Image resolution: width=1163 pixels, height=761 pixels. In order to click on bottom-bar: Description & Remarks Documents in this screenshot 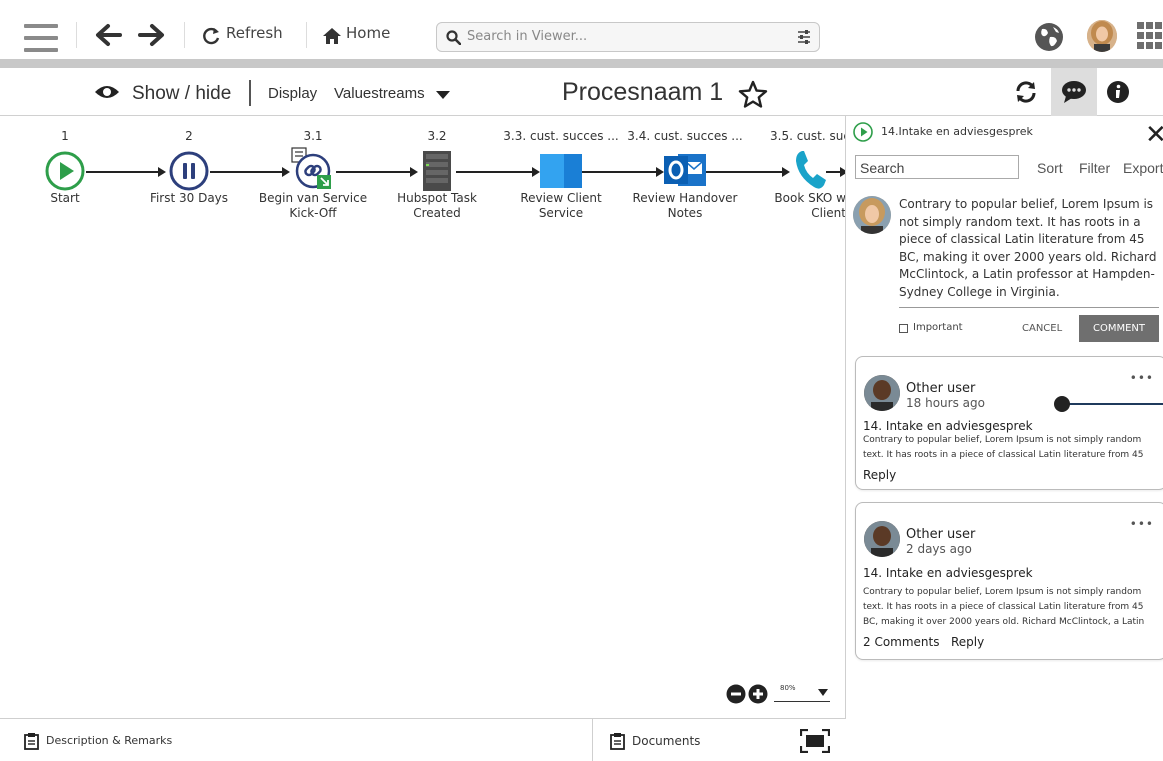, I will do `click(423, 739)`.